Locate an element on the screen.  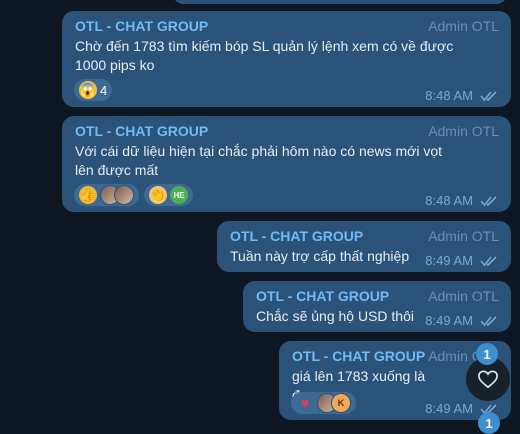
reactions-bar: 👍 👏 HE is located at coordinates (133, 195).